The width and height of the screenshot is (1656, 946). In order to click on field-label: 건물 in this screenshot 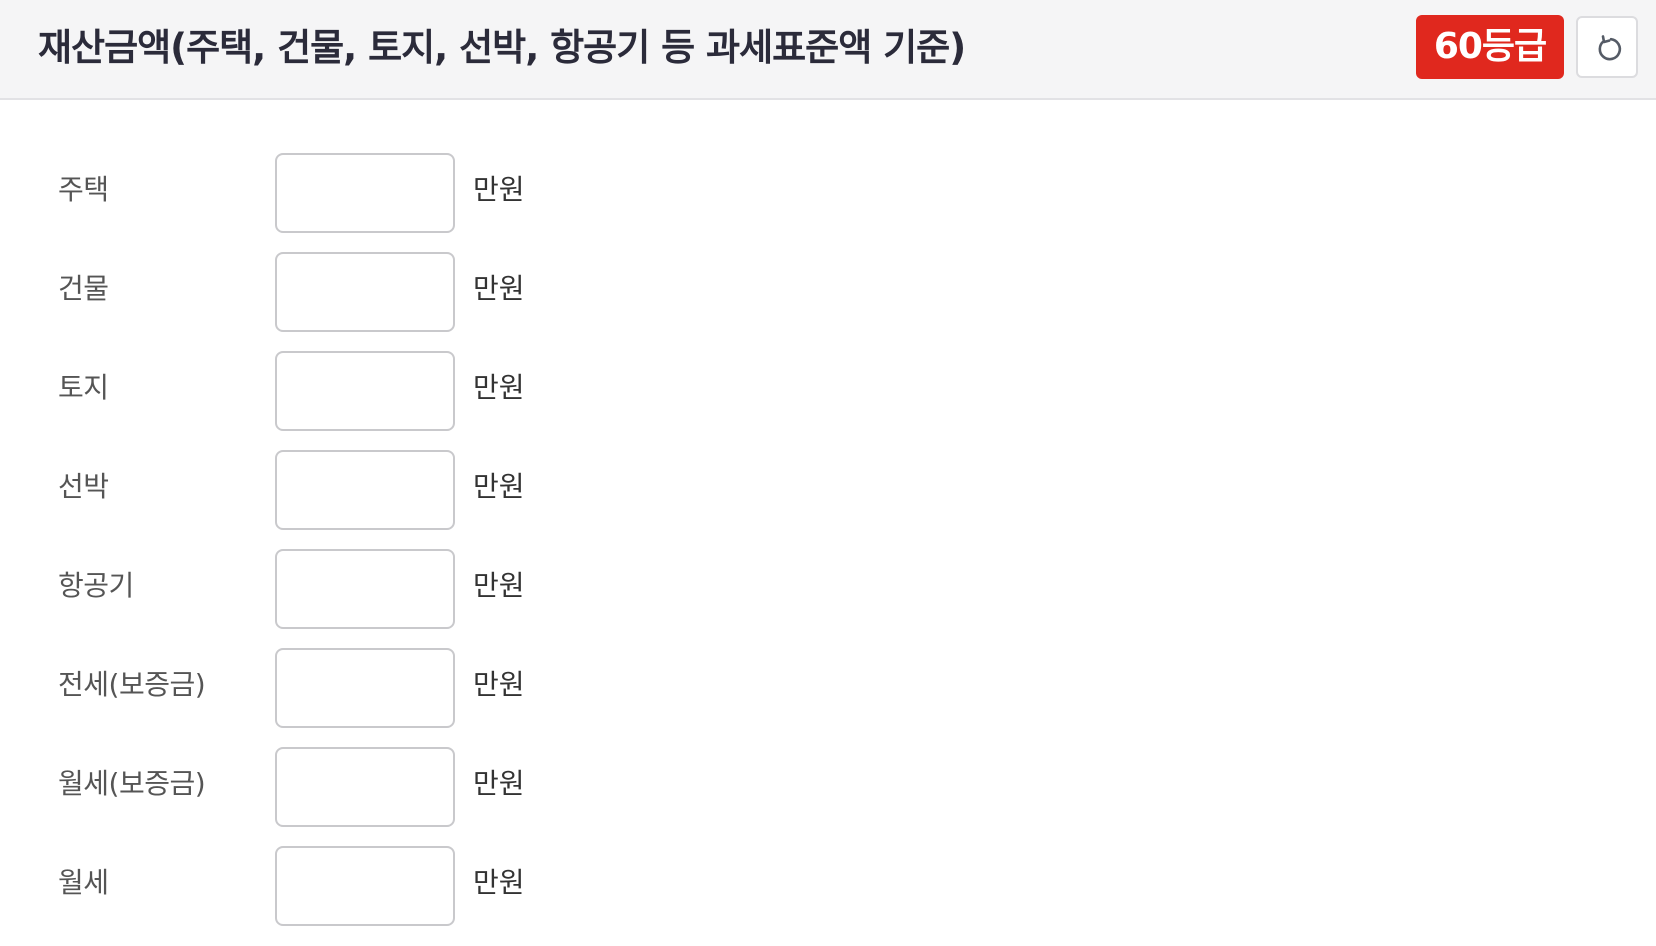, I will do `click(83, 288)`.